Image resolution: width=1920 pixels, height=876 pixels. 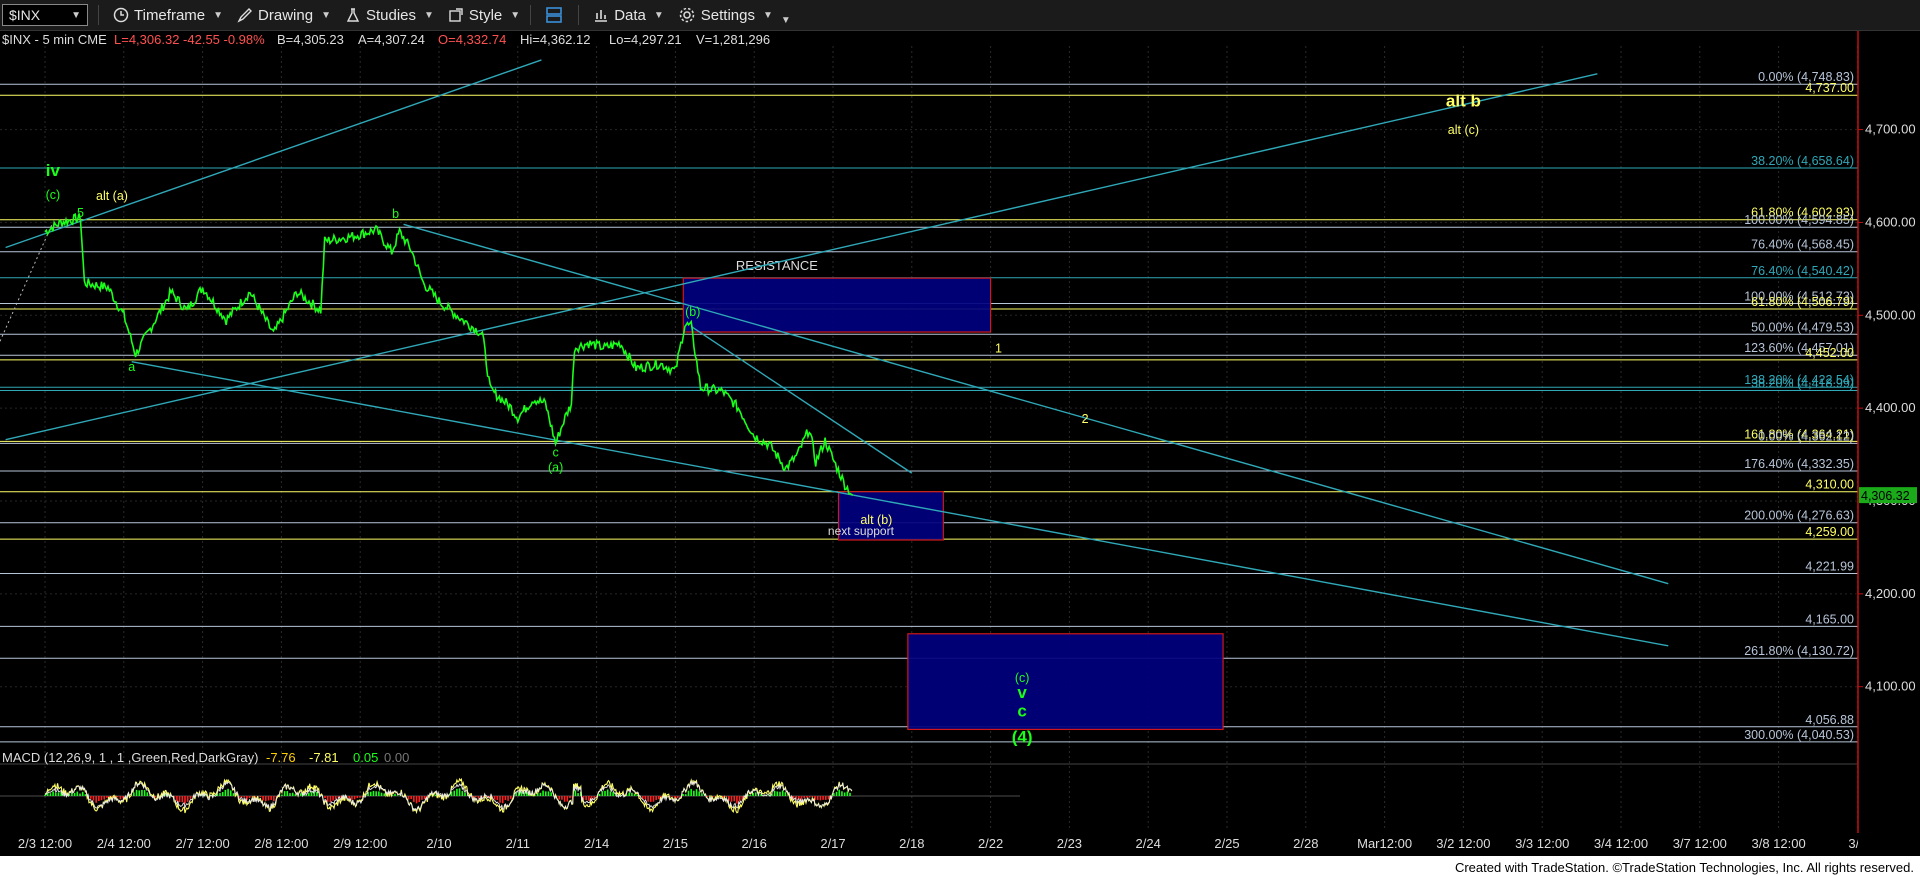 What do you see at coordinates (1829, 532) in the screenshot?
I see `level-label: 4,259.00` at bounding box center [1829, 532].